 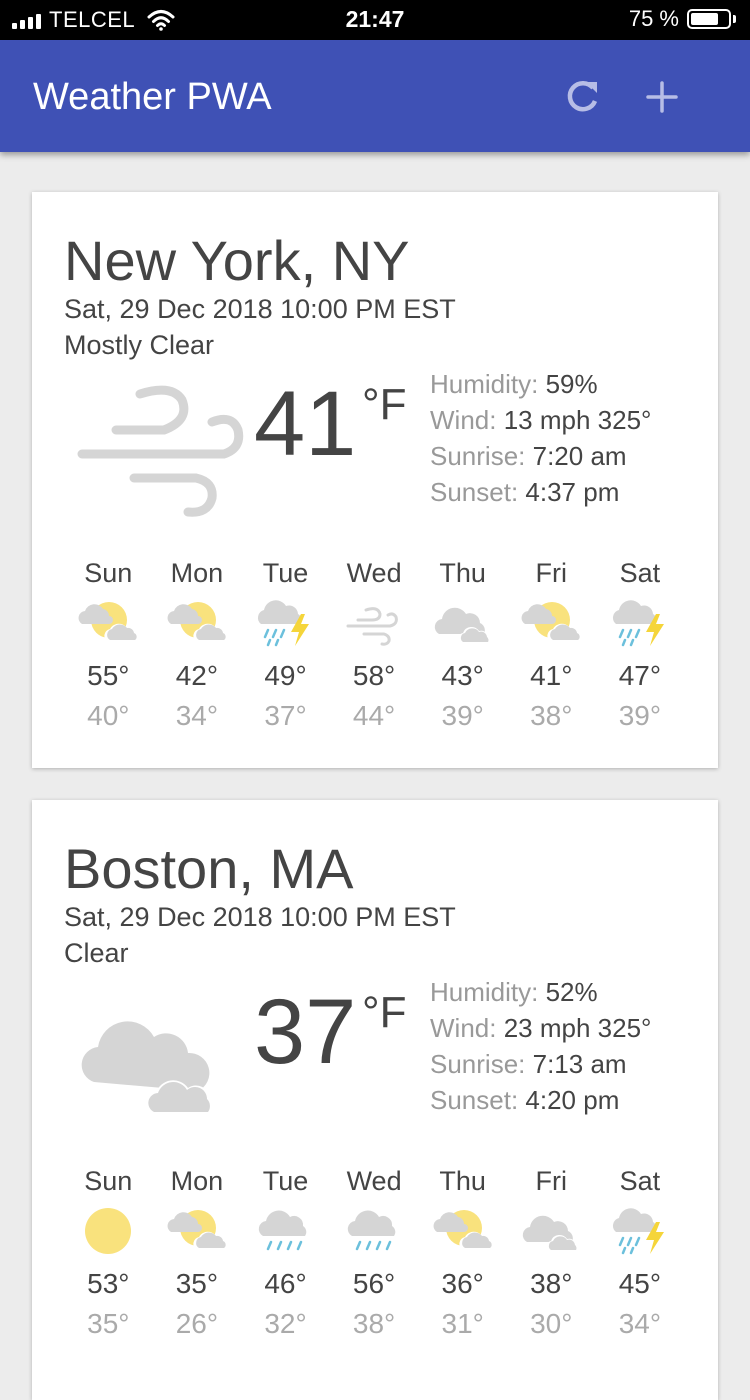 I want to click on forecast-low: 39°, so click(x=462, y=715).